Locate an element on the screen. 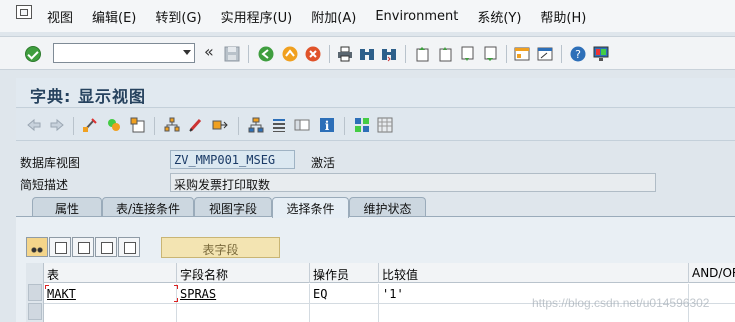 The height and width of the screenshot is (322, 735). watermark: https://blog.csdn.net/u014596302 is located at coordinates (621, 303).